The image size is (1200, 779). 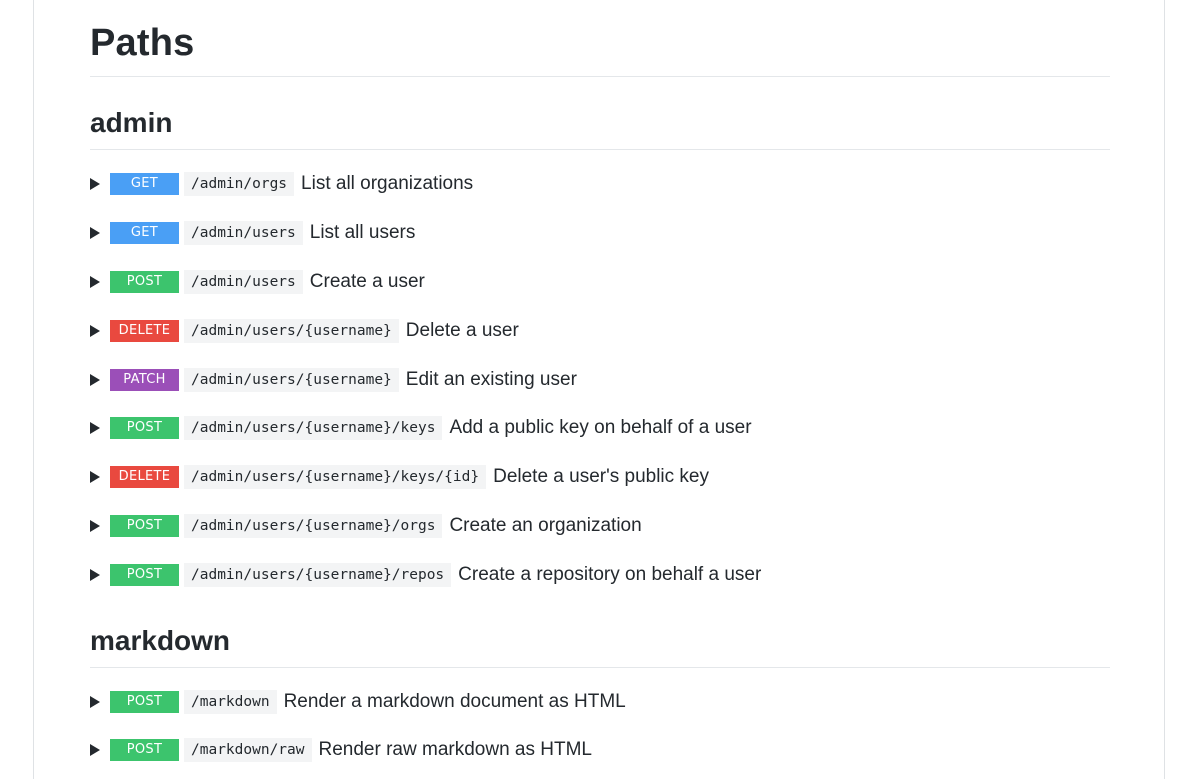 What do you see at coordinates (454, 701) in the screenshot?
I see `operation-summary: Render a markdown document as HTML` at bounding box center [454, 701].